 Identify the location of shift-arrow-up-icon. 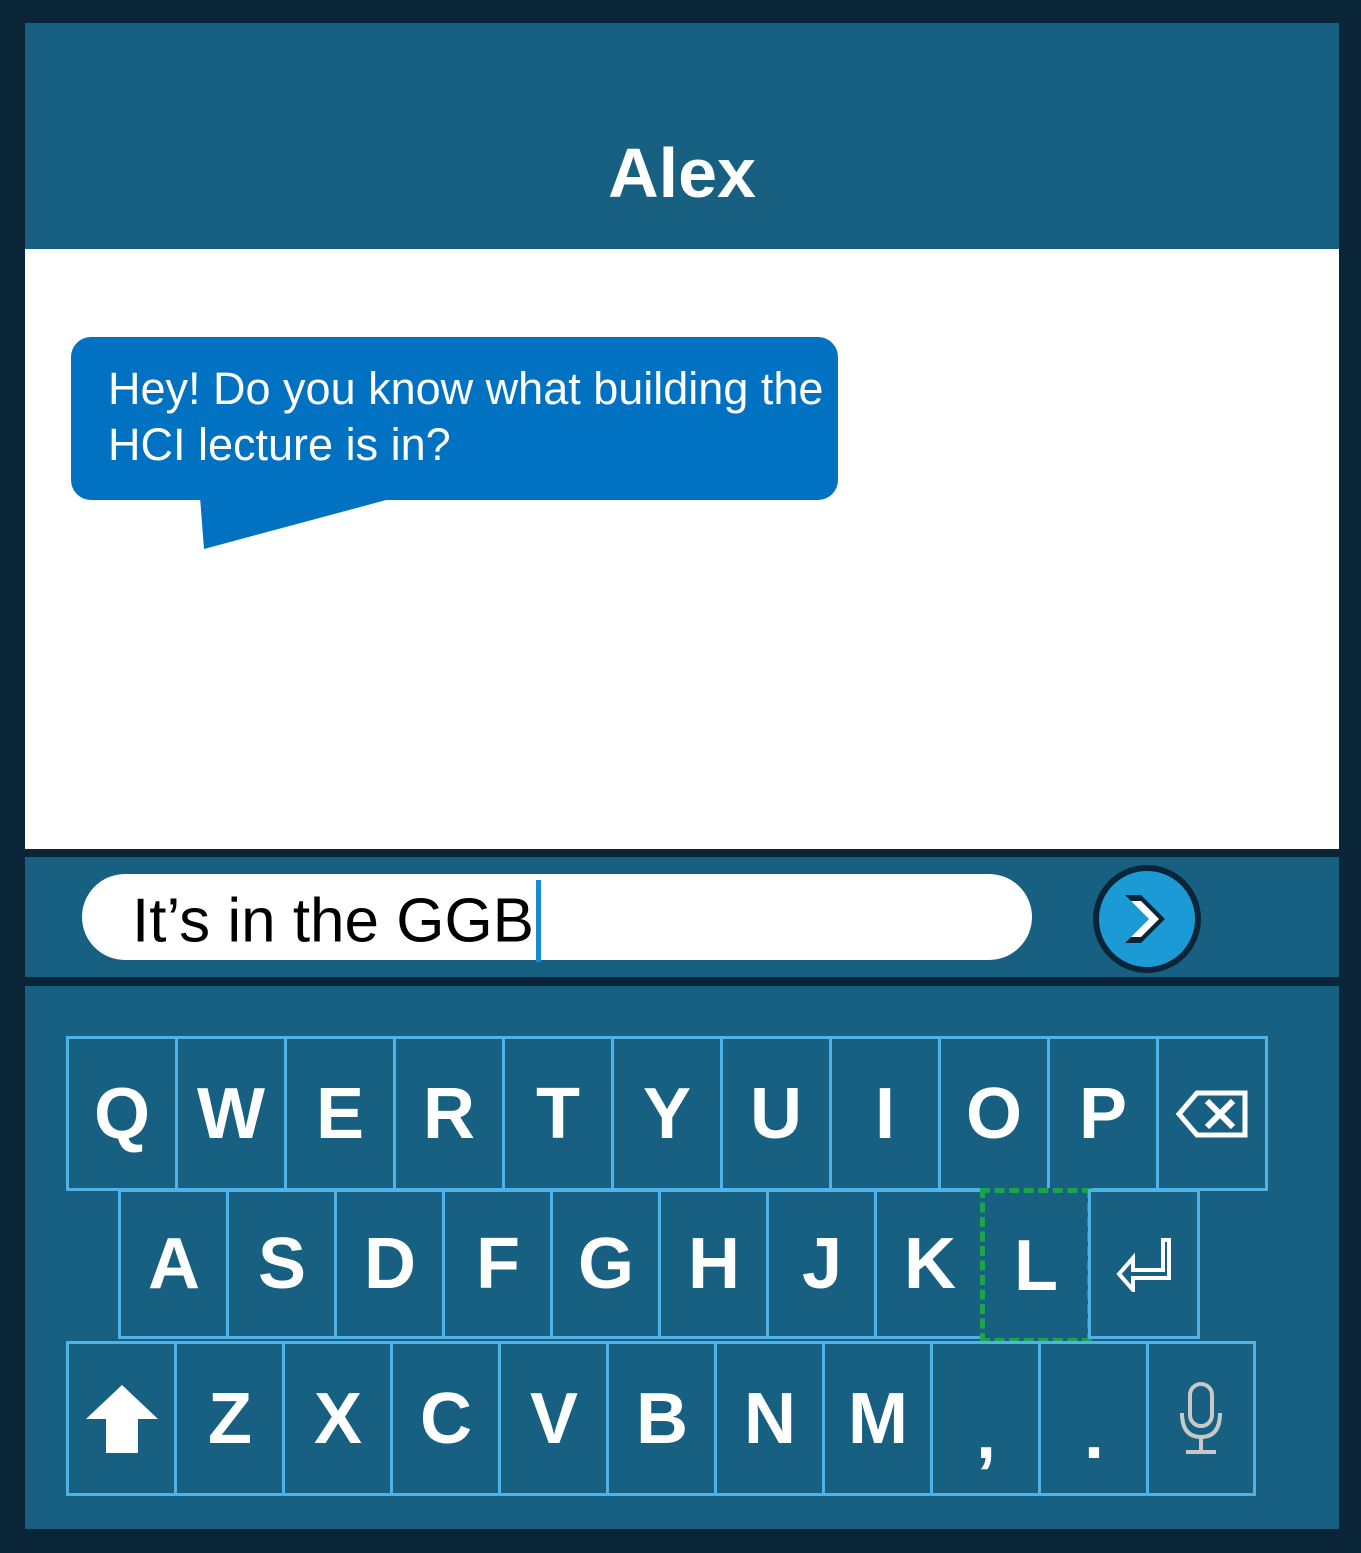
(122, 1418).